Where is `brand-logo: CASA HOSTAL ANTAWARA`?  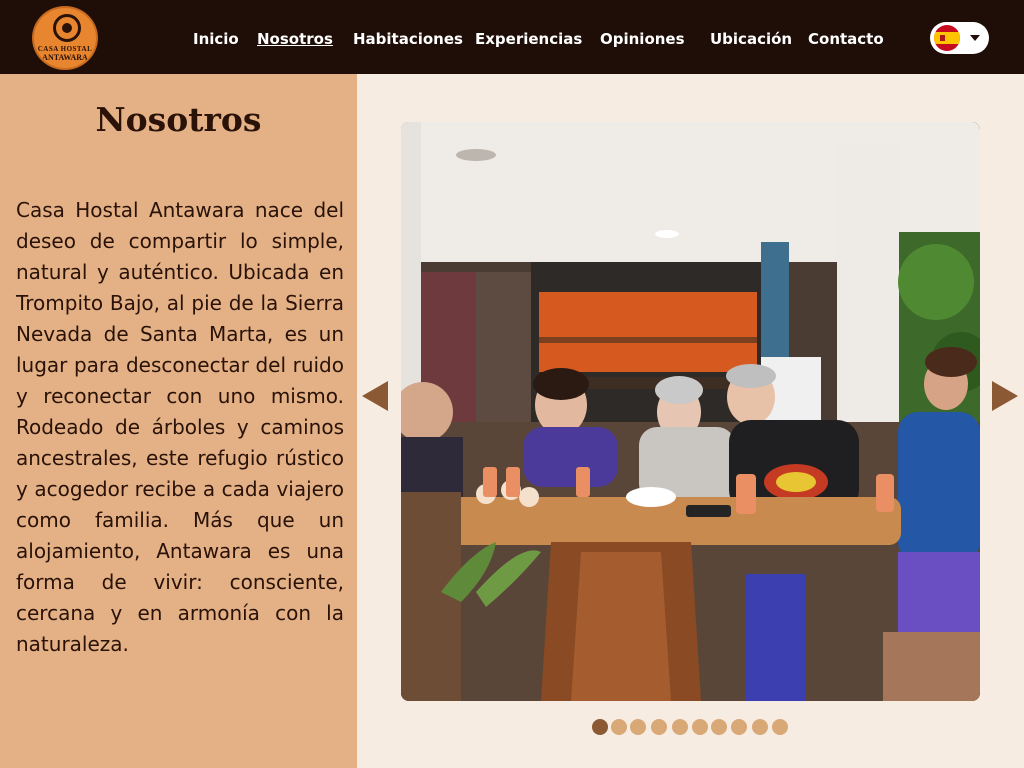 brand-logo: CASA HOSTAL ANTAWARA is located at coordinates (65, 38).